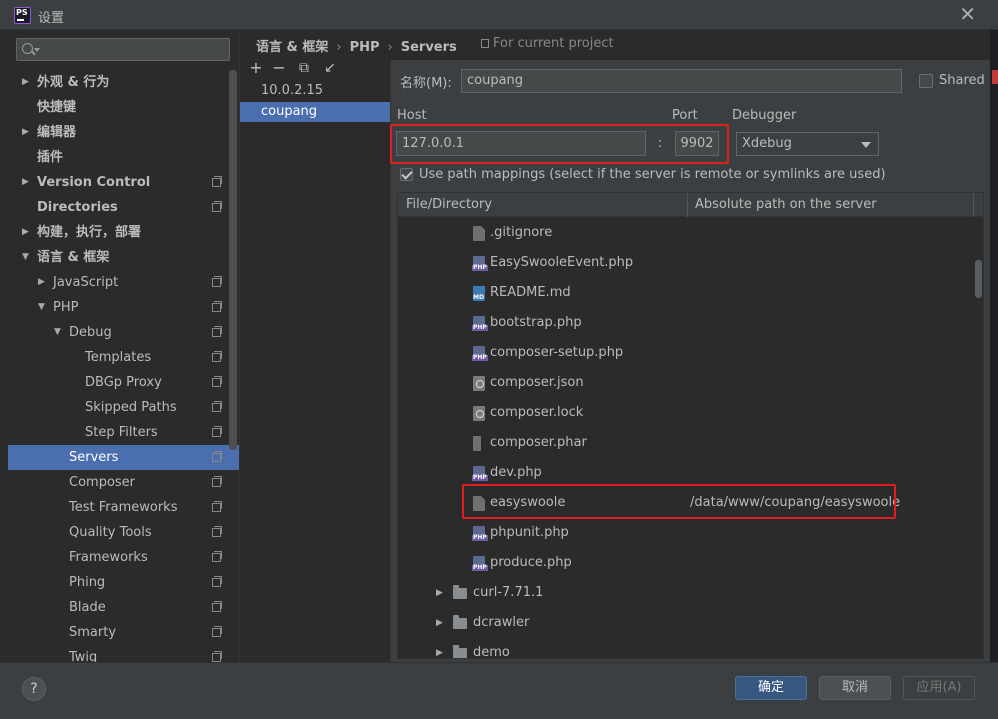 The image size is (998, 719). Describe the element at coordinates (94, 182) in the screenshot. I see `tree-item-label: Version Control` at that location.